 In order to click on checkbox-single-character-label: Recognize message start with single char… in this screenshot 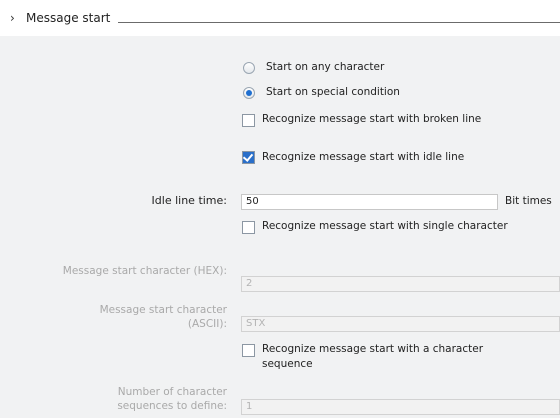, I will do `click(385, 226)`.